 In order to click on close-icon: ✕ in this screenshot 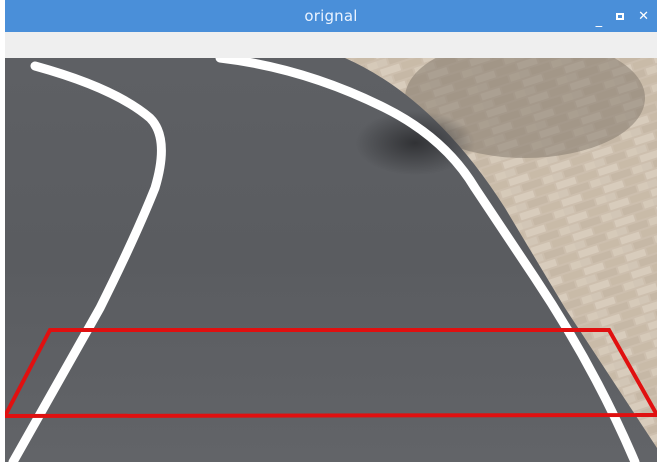, I will do `click(643, 16)`.